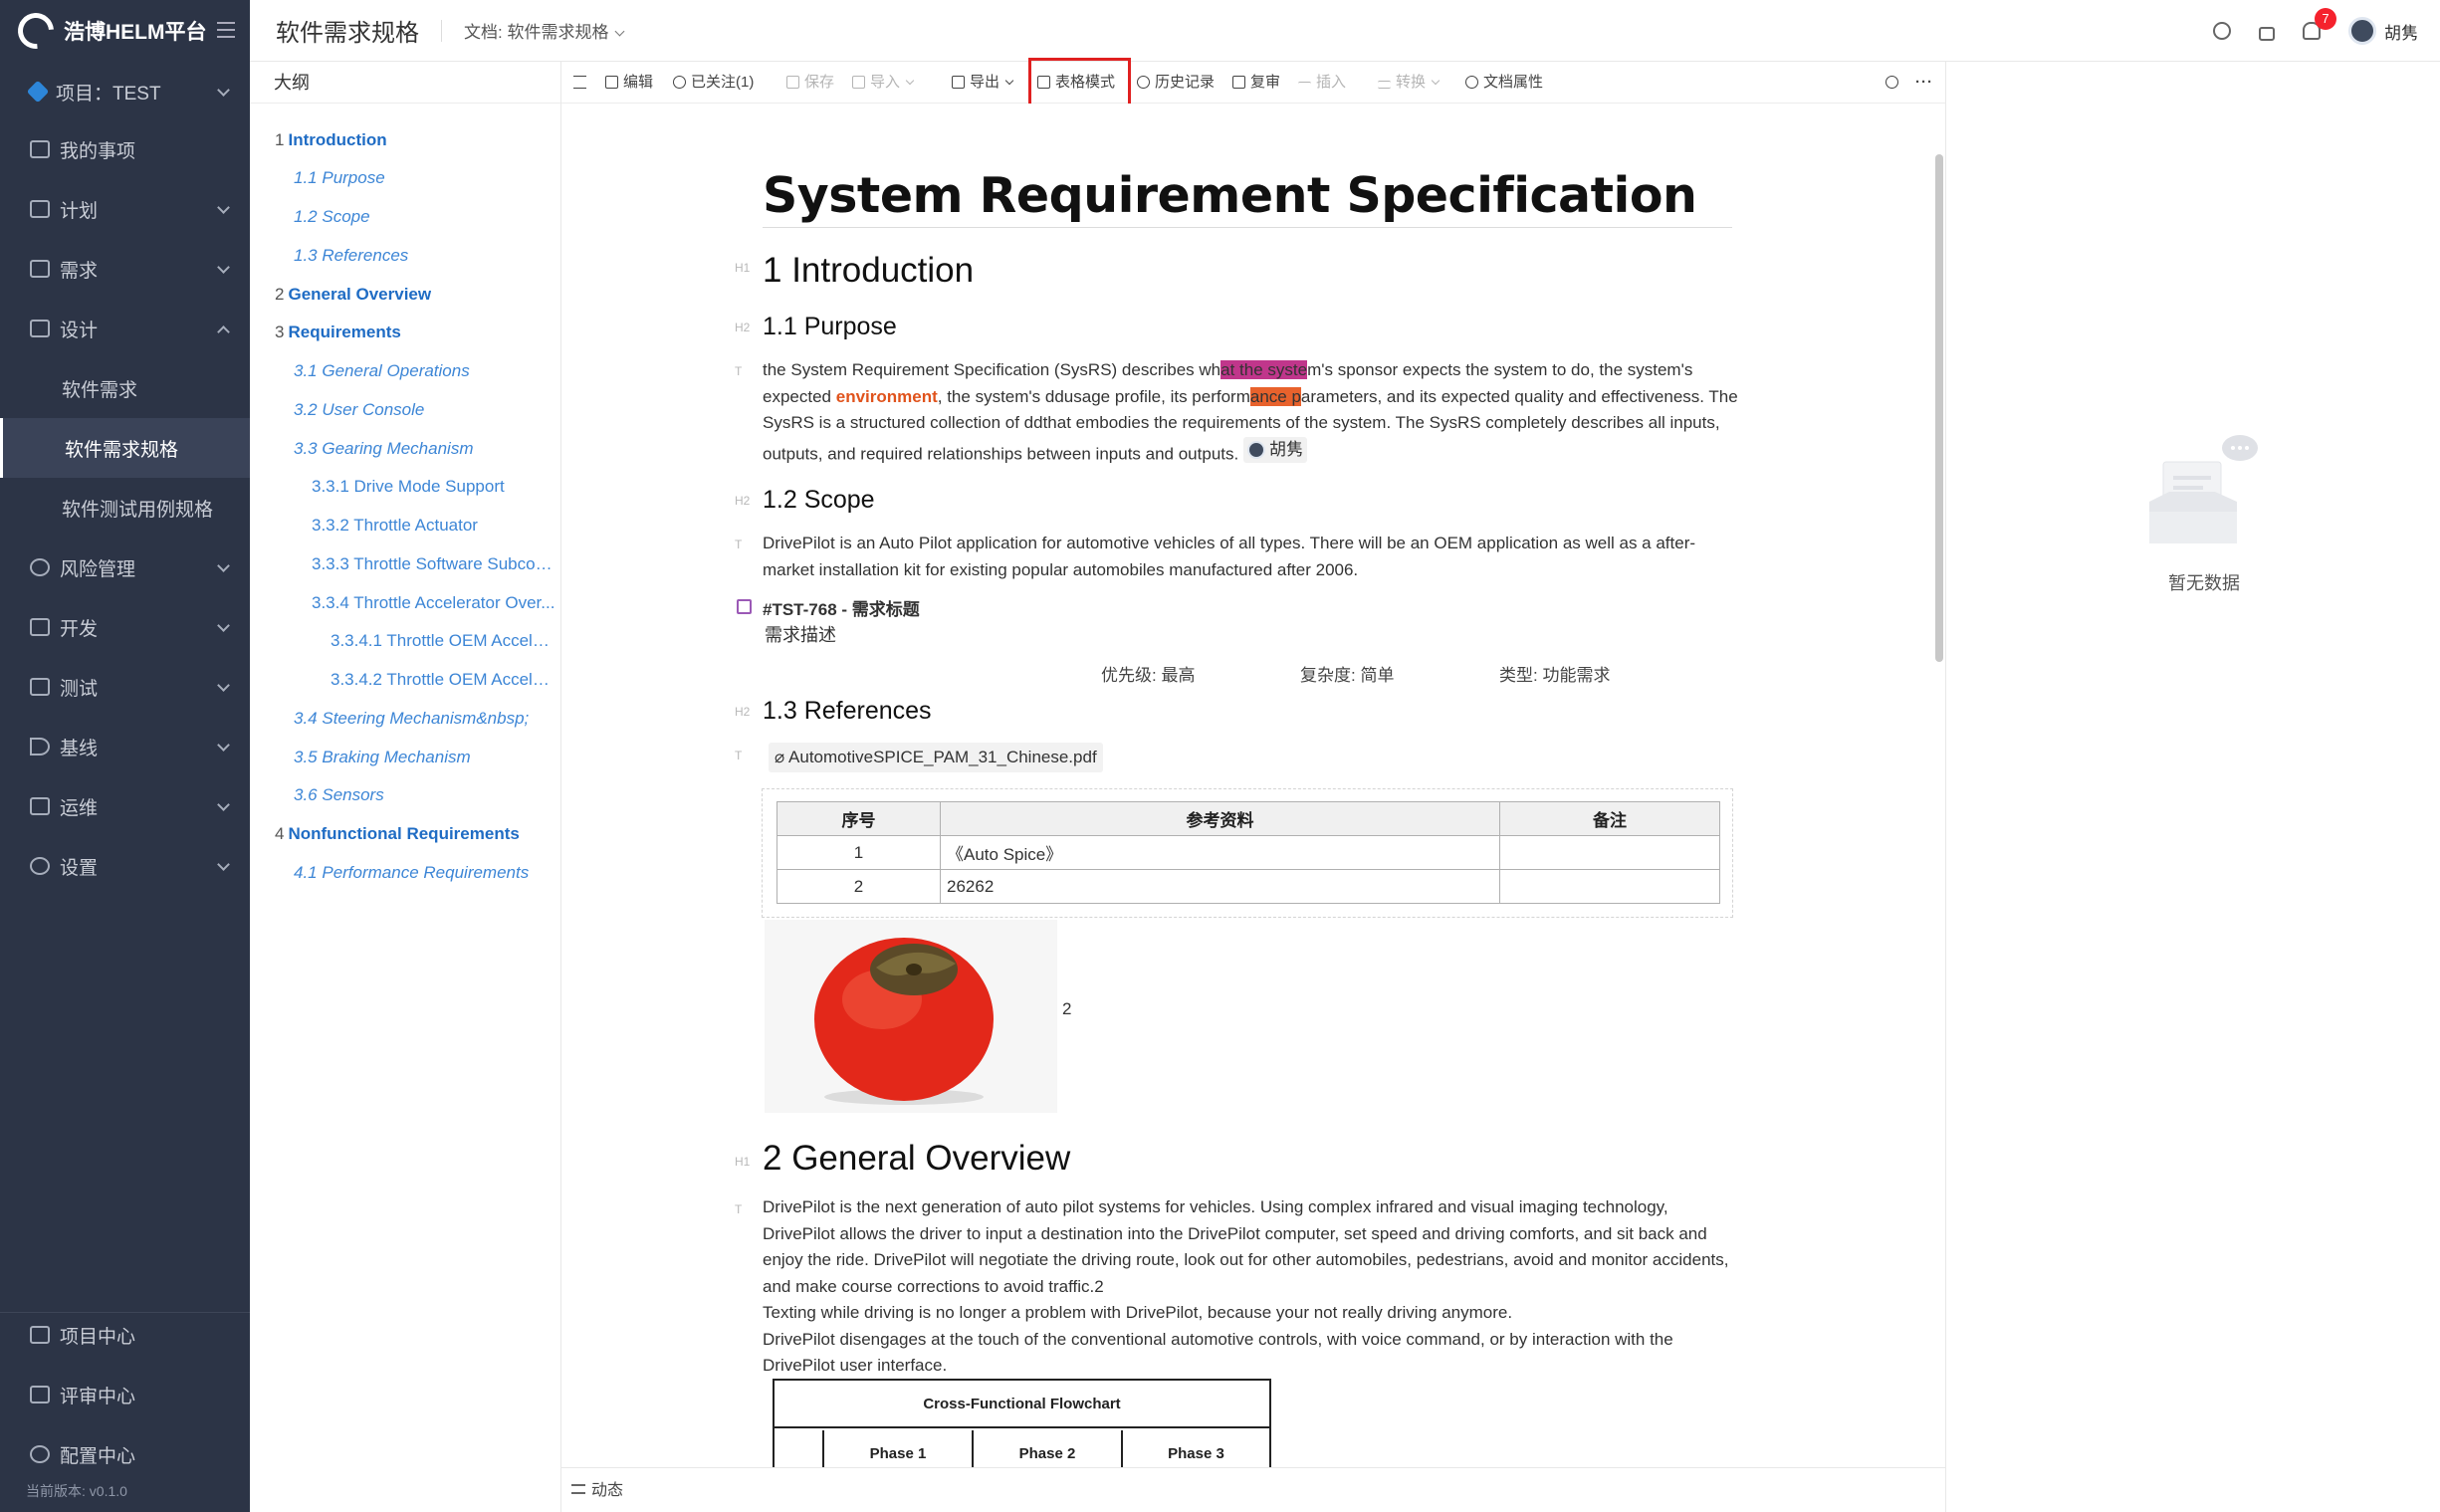 The image size is (2440, 1512). Describe the element at coordinates (2222, 31) in the screenshot. I see `help-icon` at that location.